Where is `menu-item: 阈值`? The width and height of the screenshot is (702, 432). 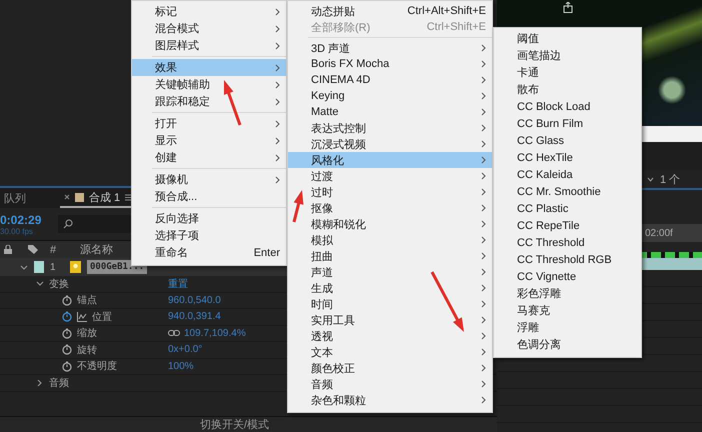
menu-item: 阈值 is located at coordinates (567, 38).